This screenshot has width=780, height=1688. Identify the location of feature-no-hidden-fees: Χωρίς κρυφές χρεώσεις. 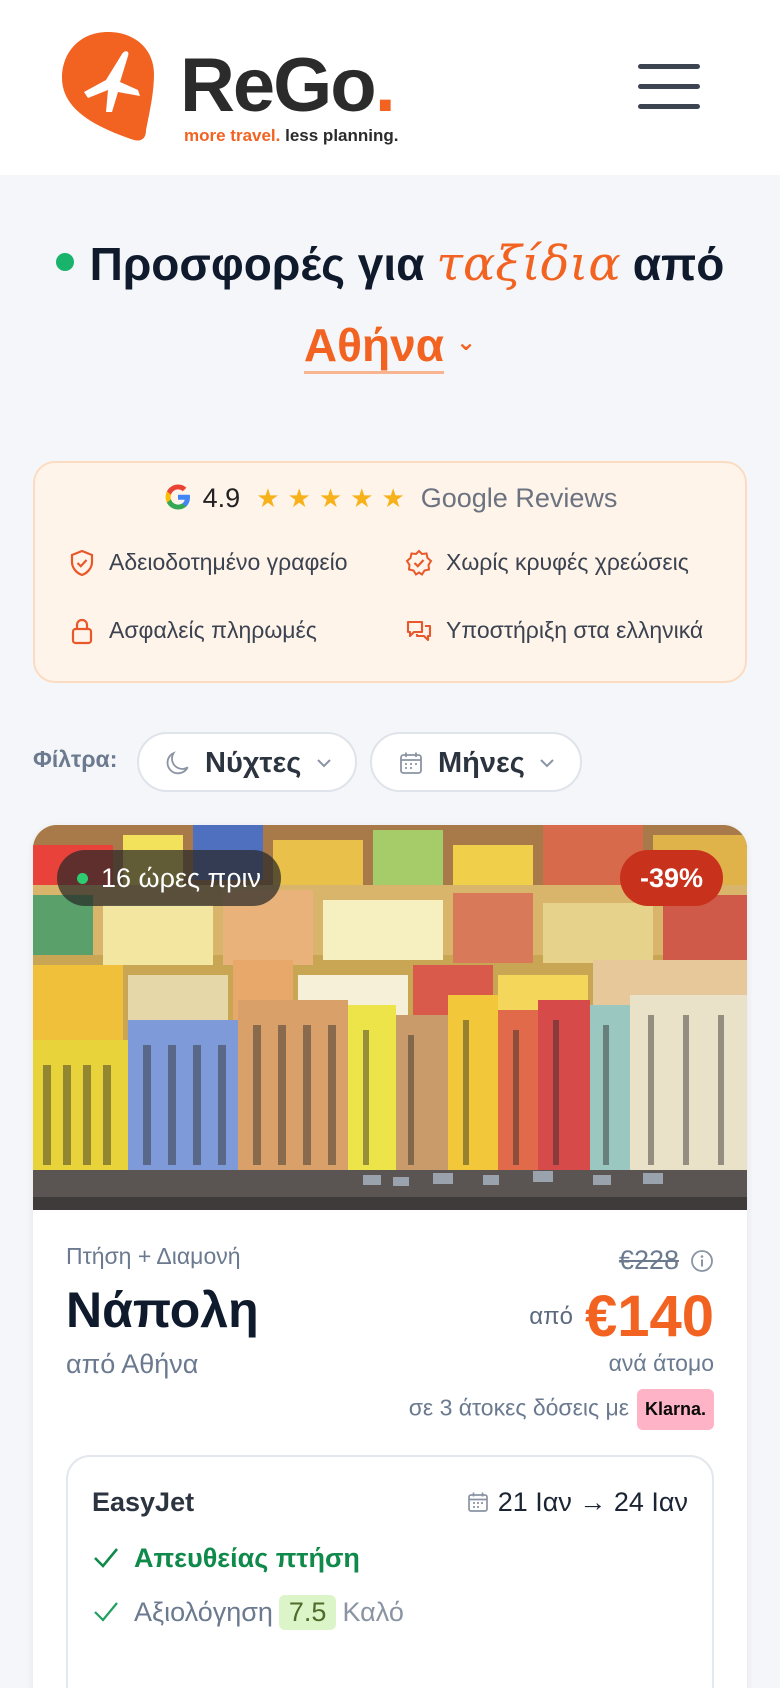
(555, 562).